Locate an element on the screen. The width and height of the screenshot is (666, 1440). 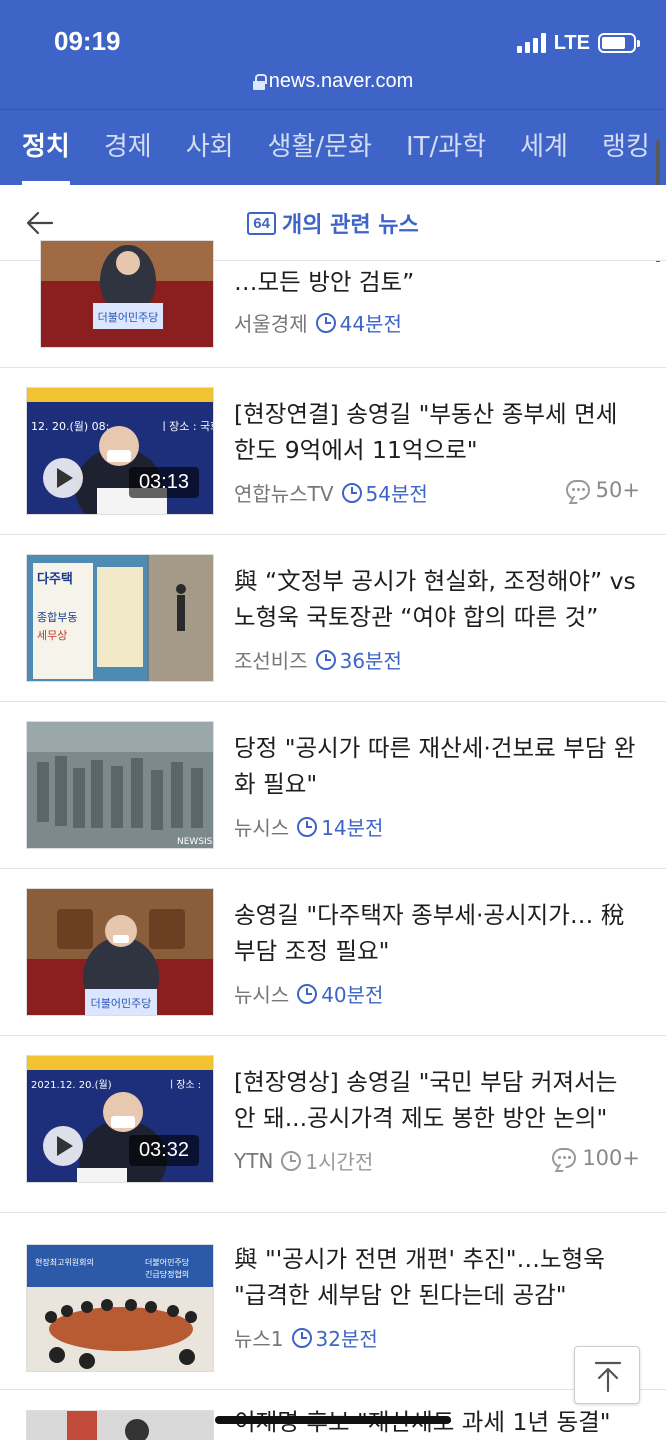
news-meta: 뉴스1 32분전 is located at coordinates (306, 1337).